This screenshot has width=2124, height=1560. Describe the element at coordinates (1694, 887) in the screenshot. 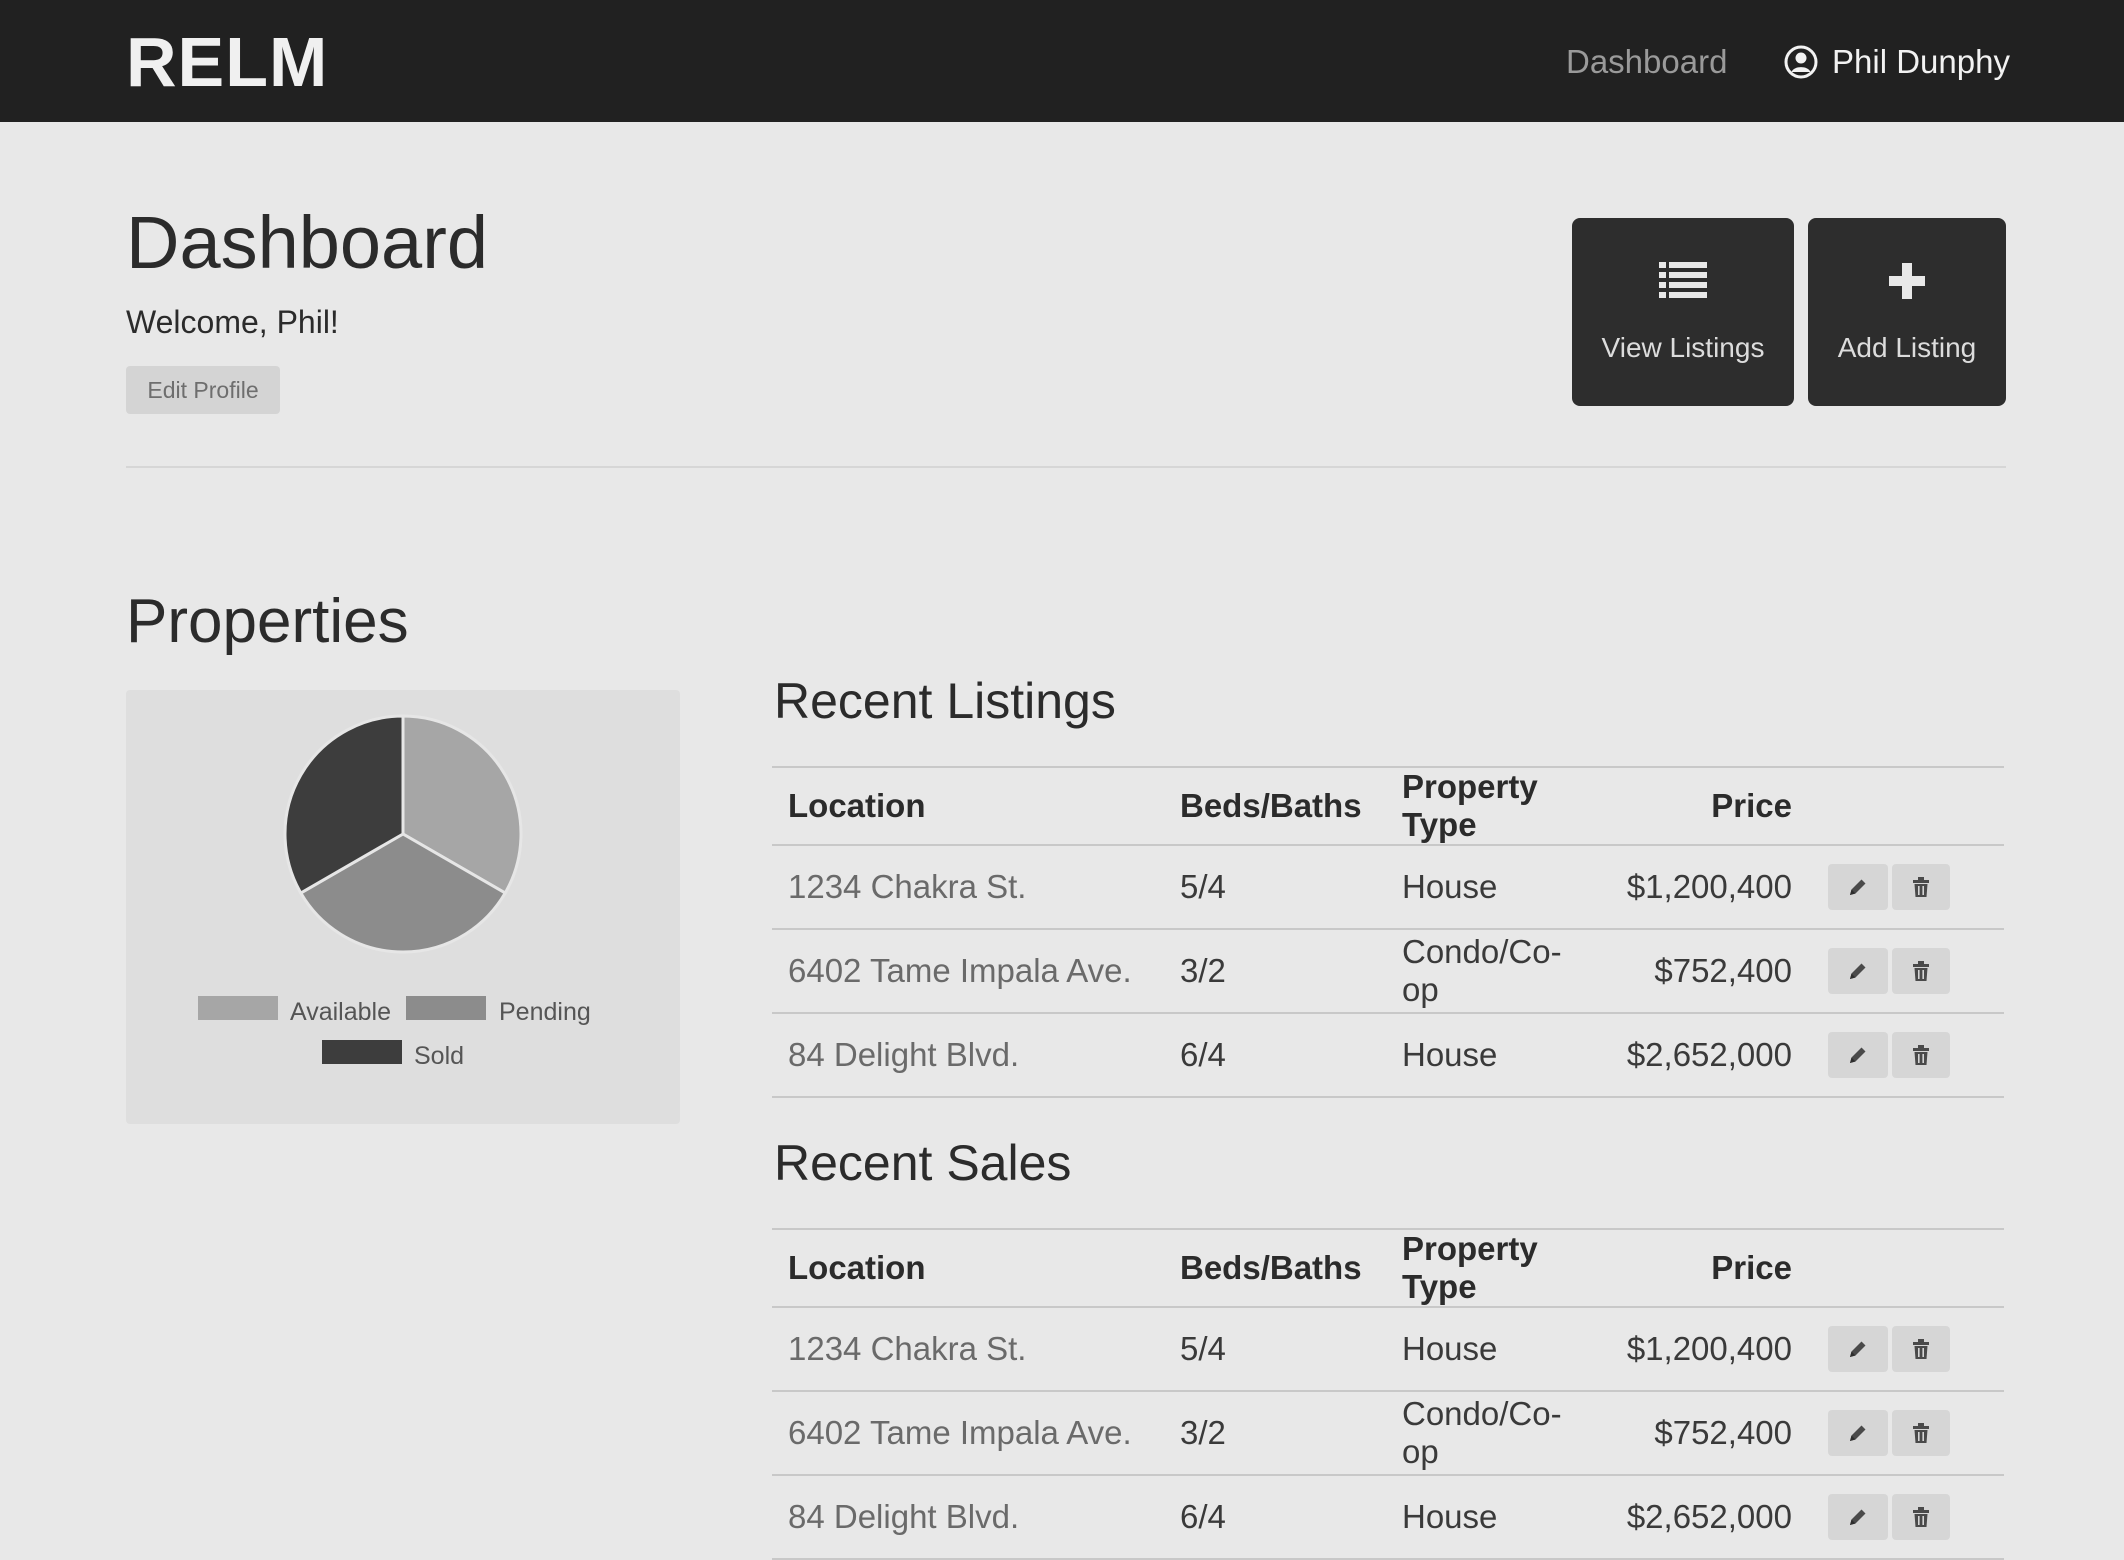

I see `cell-price: $1,200,400` at that location.